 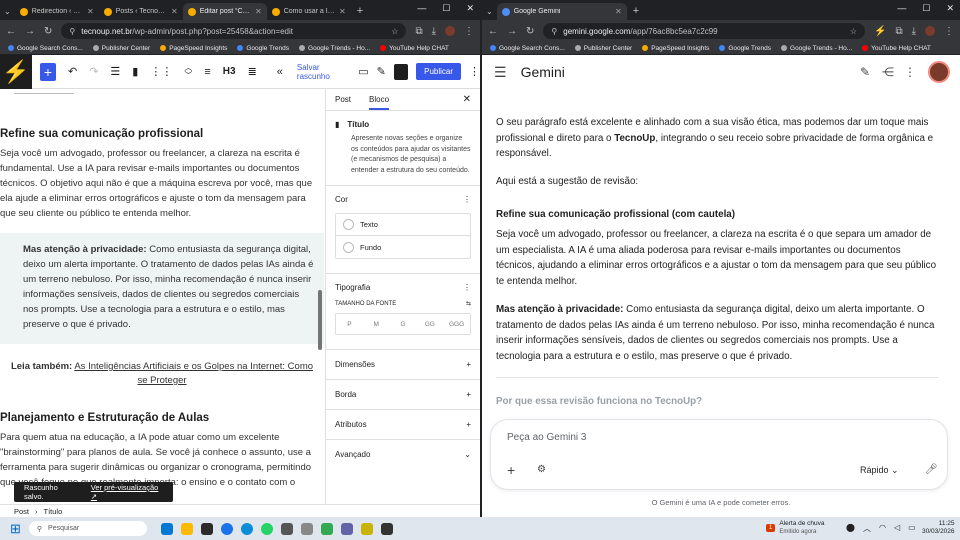 What do you see at coordinates (912, 528) in the screenshot?
I see `battery-icon: ▭` at bounding box center [912, 528].